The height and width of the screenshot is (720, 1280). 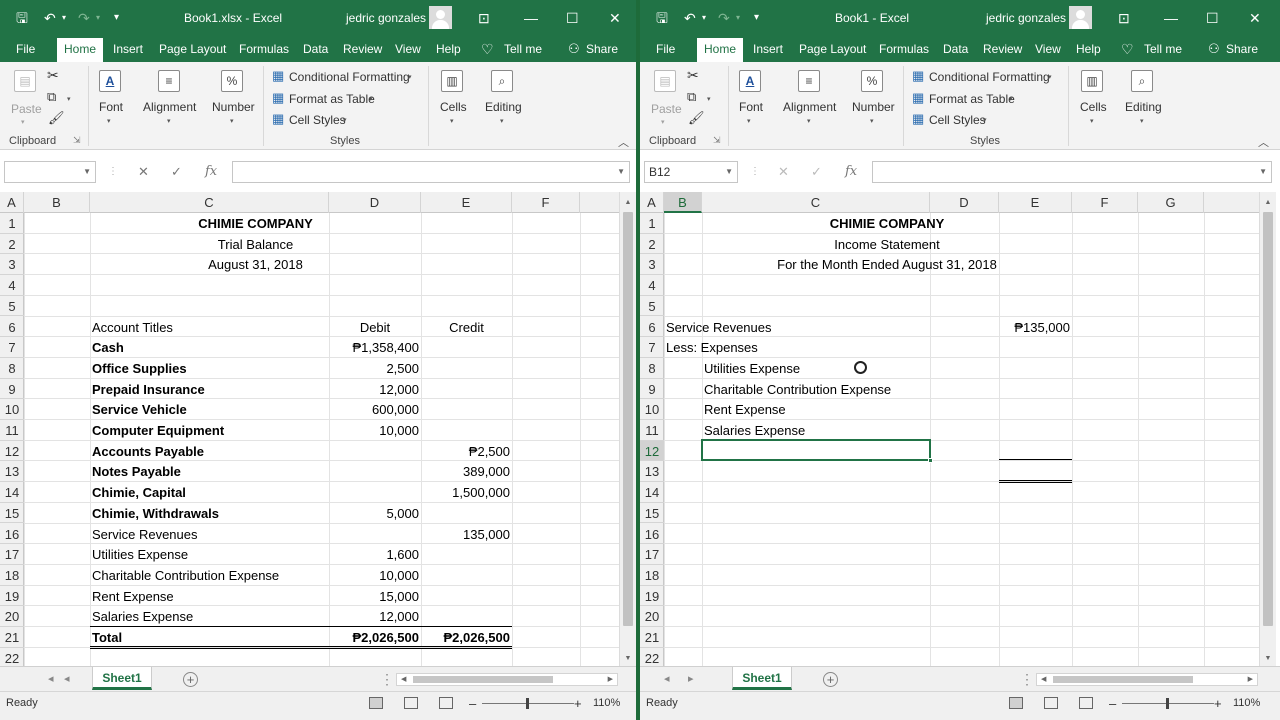 I want to click on scroll-left-icon: ◀, so click(x=1043, y=679).